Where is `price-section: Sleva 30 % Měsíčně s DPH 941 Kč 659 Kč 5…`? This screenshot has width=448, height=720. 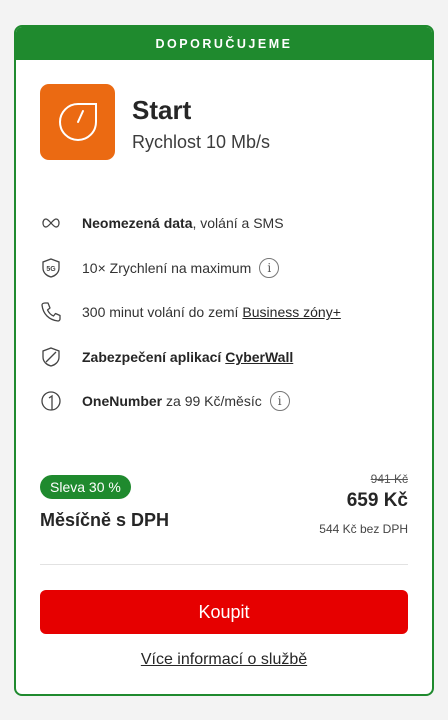 price-section: Sleva 30 % Měsíčně s DPH 941 Kč 659 Kč 5… is located at coordinates (224, 517).